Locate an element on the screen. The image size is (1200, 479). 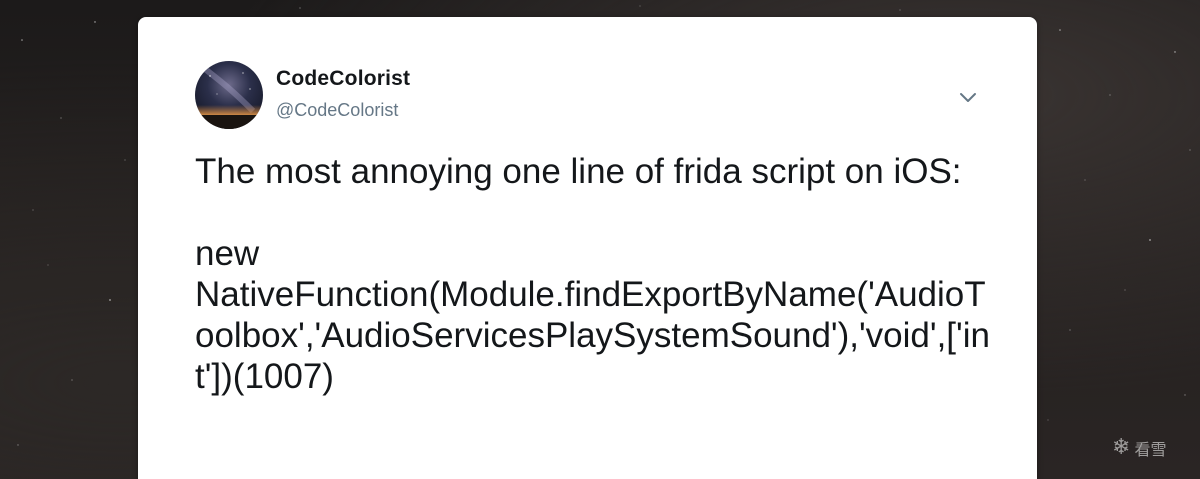
author-display-name: CodeColorist is located at coordinates (343, 79).